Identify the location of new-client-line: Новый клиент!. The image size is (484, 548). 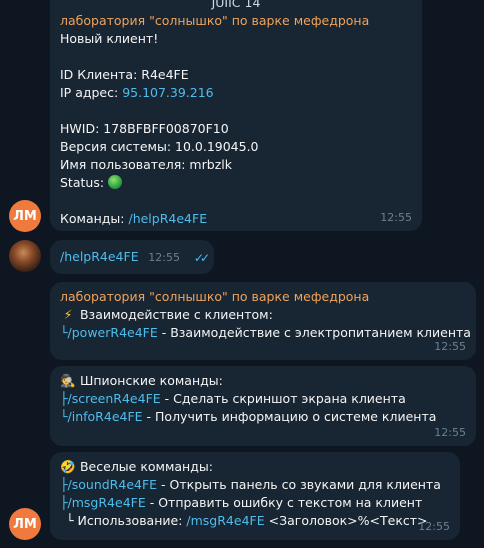
(109, 38).